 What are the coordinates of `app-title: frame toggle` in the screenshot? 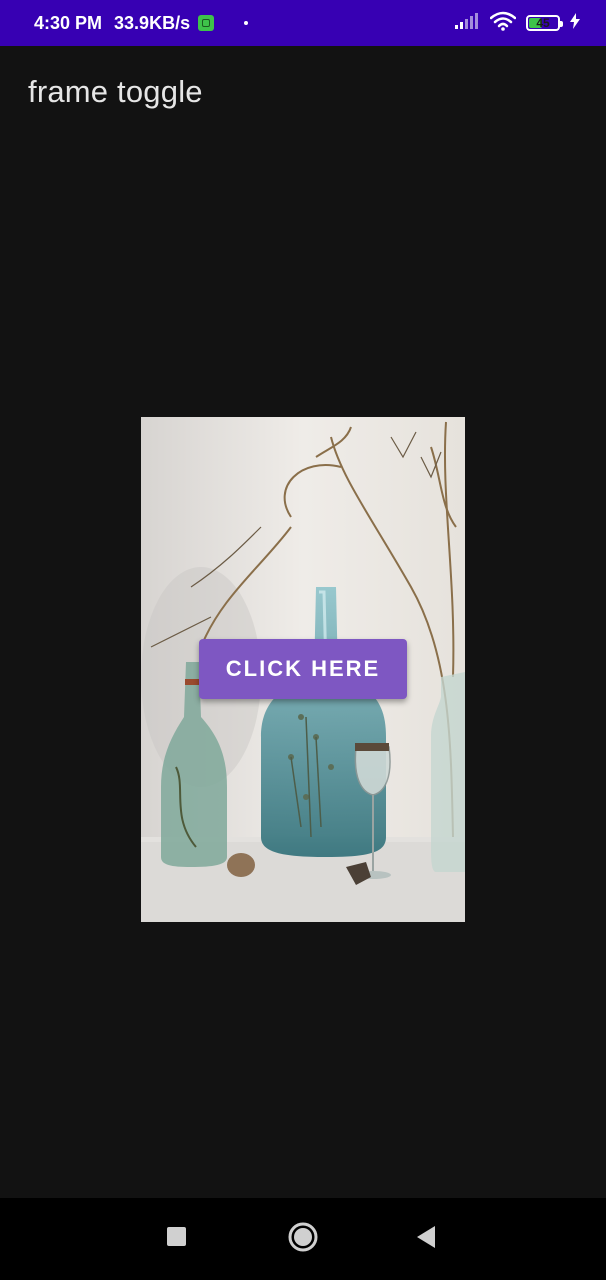 It's located at (115, 91).